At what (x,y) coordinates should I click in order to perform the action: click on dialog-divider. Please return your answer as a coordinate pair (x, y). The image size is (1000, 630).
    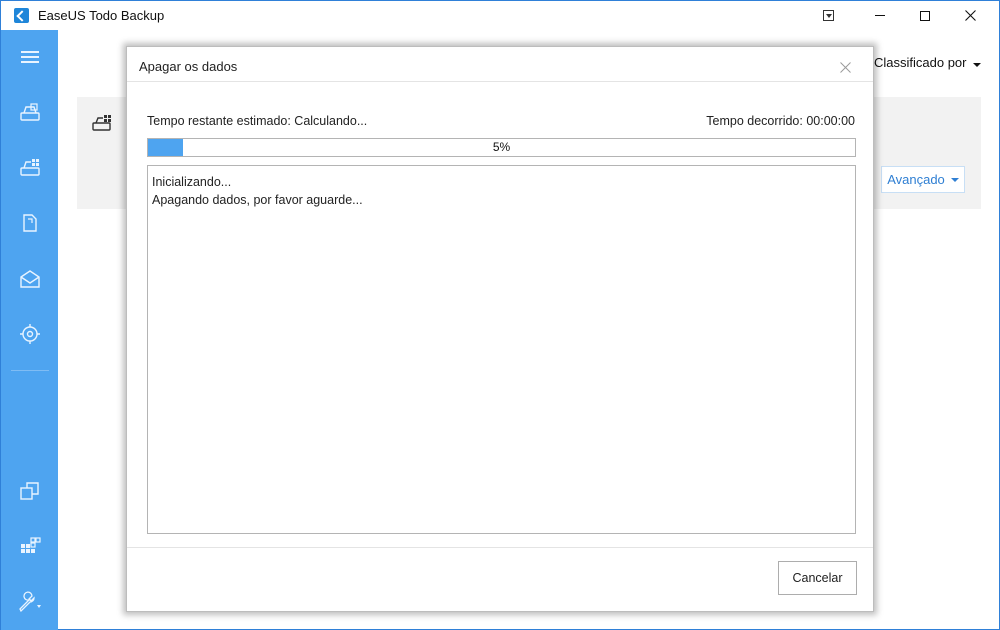
    Looking at the image, I should click on (500, 81).